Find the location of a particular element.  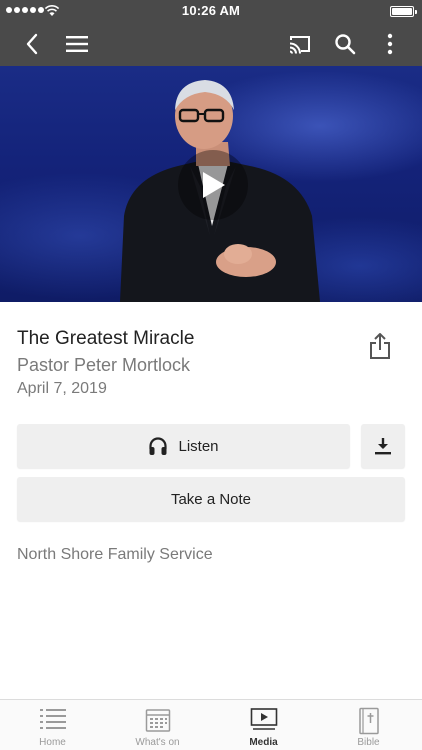

play-button is located at coordinates (213, 185).